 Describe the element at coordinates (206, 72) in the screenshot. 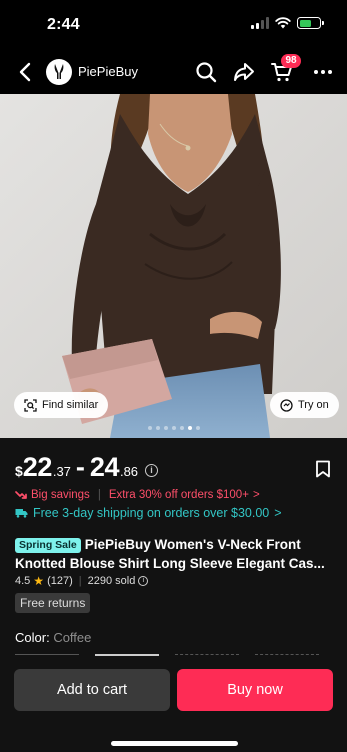

I see `search-icon` at that location.